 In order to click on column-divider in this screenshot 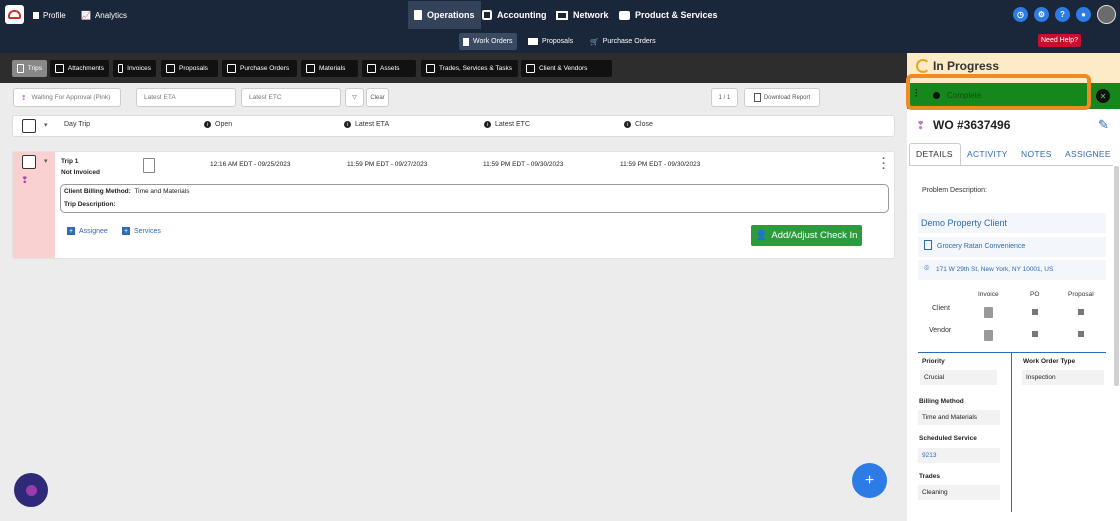, I will do `click(1011, 432)`.